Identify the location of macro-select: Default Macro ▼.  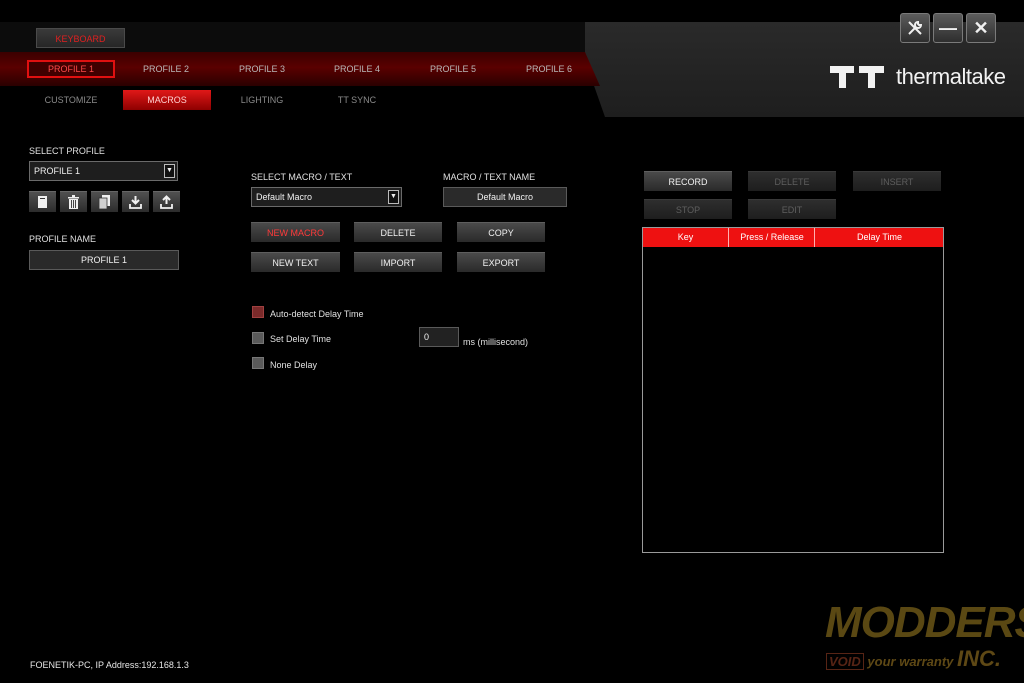
(326, 197).